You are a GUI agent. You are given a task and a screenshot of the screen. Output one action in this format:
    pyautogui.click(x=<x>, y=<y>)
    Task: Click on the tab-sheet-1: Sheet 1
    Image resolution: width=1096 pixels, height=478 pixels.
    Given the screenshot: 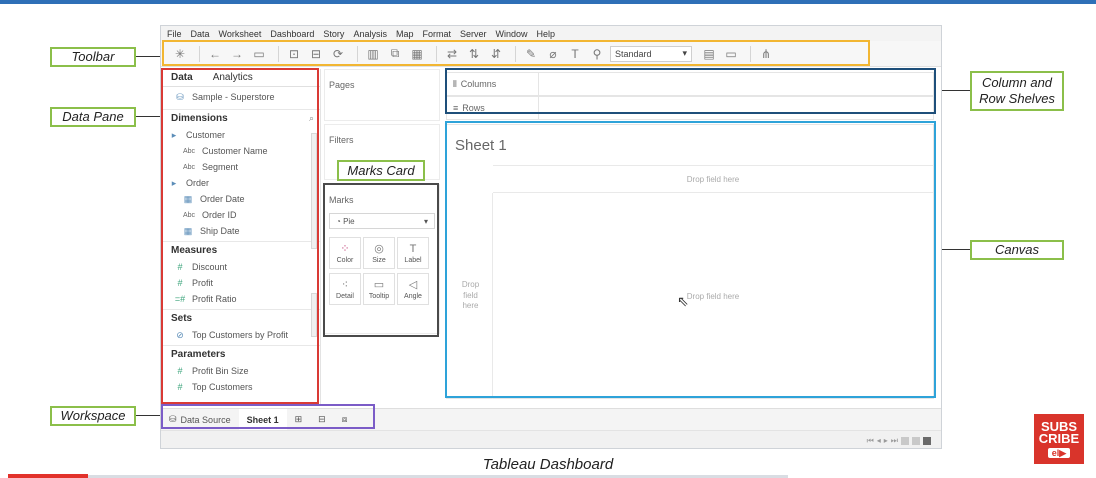 What is the action you would take?
    pyautogui.click(x=262, y=419)
    